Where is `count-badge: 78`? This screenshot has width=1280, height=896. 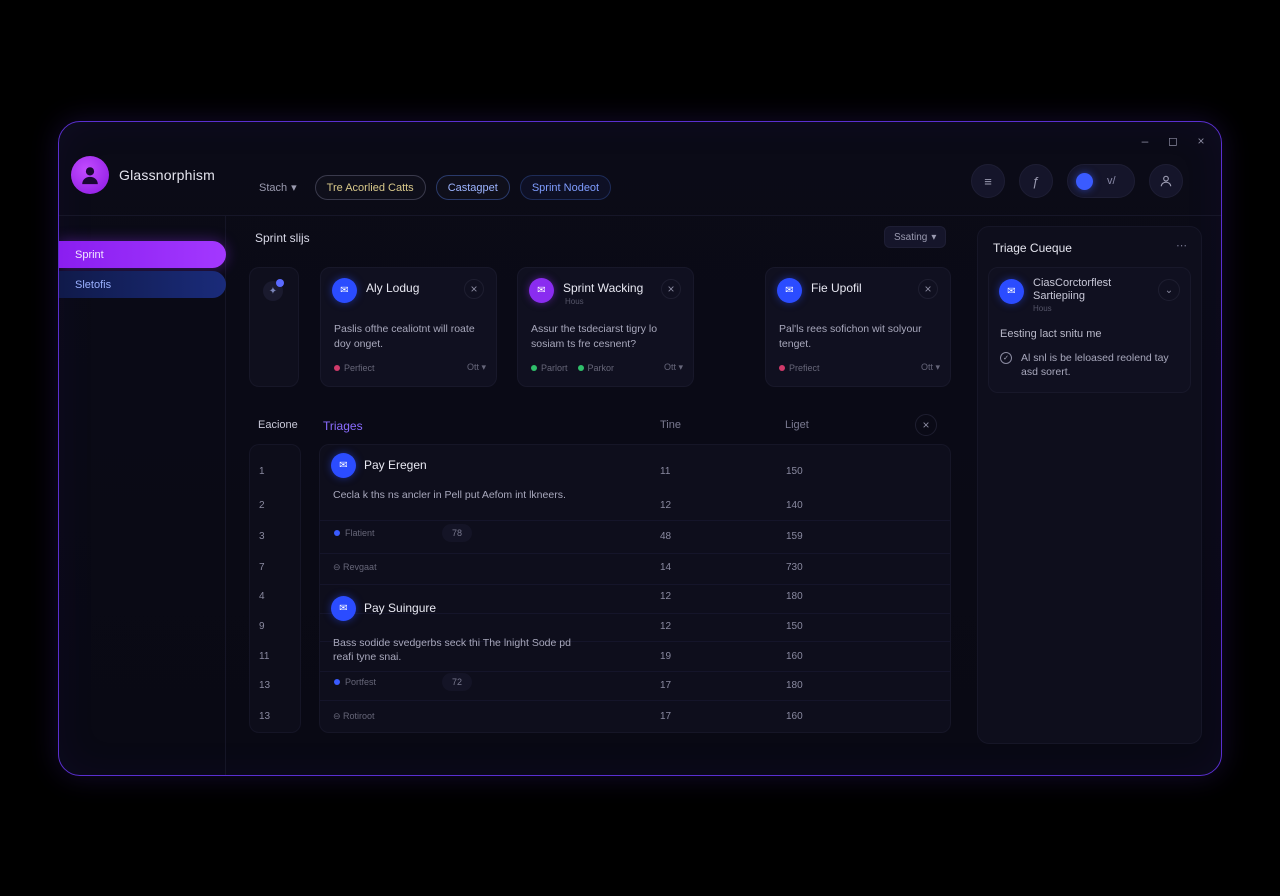
count-badge: 78 is located at coordinates (457, 533).